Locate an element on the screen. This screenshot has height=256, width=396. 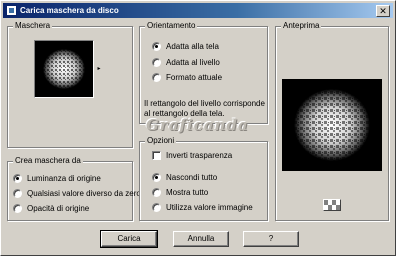
checkbox-label: Inverti trasparenza is located at coordinates (199, 155).